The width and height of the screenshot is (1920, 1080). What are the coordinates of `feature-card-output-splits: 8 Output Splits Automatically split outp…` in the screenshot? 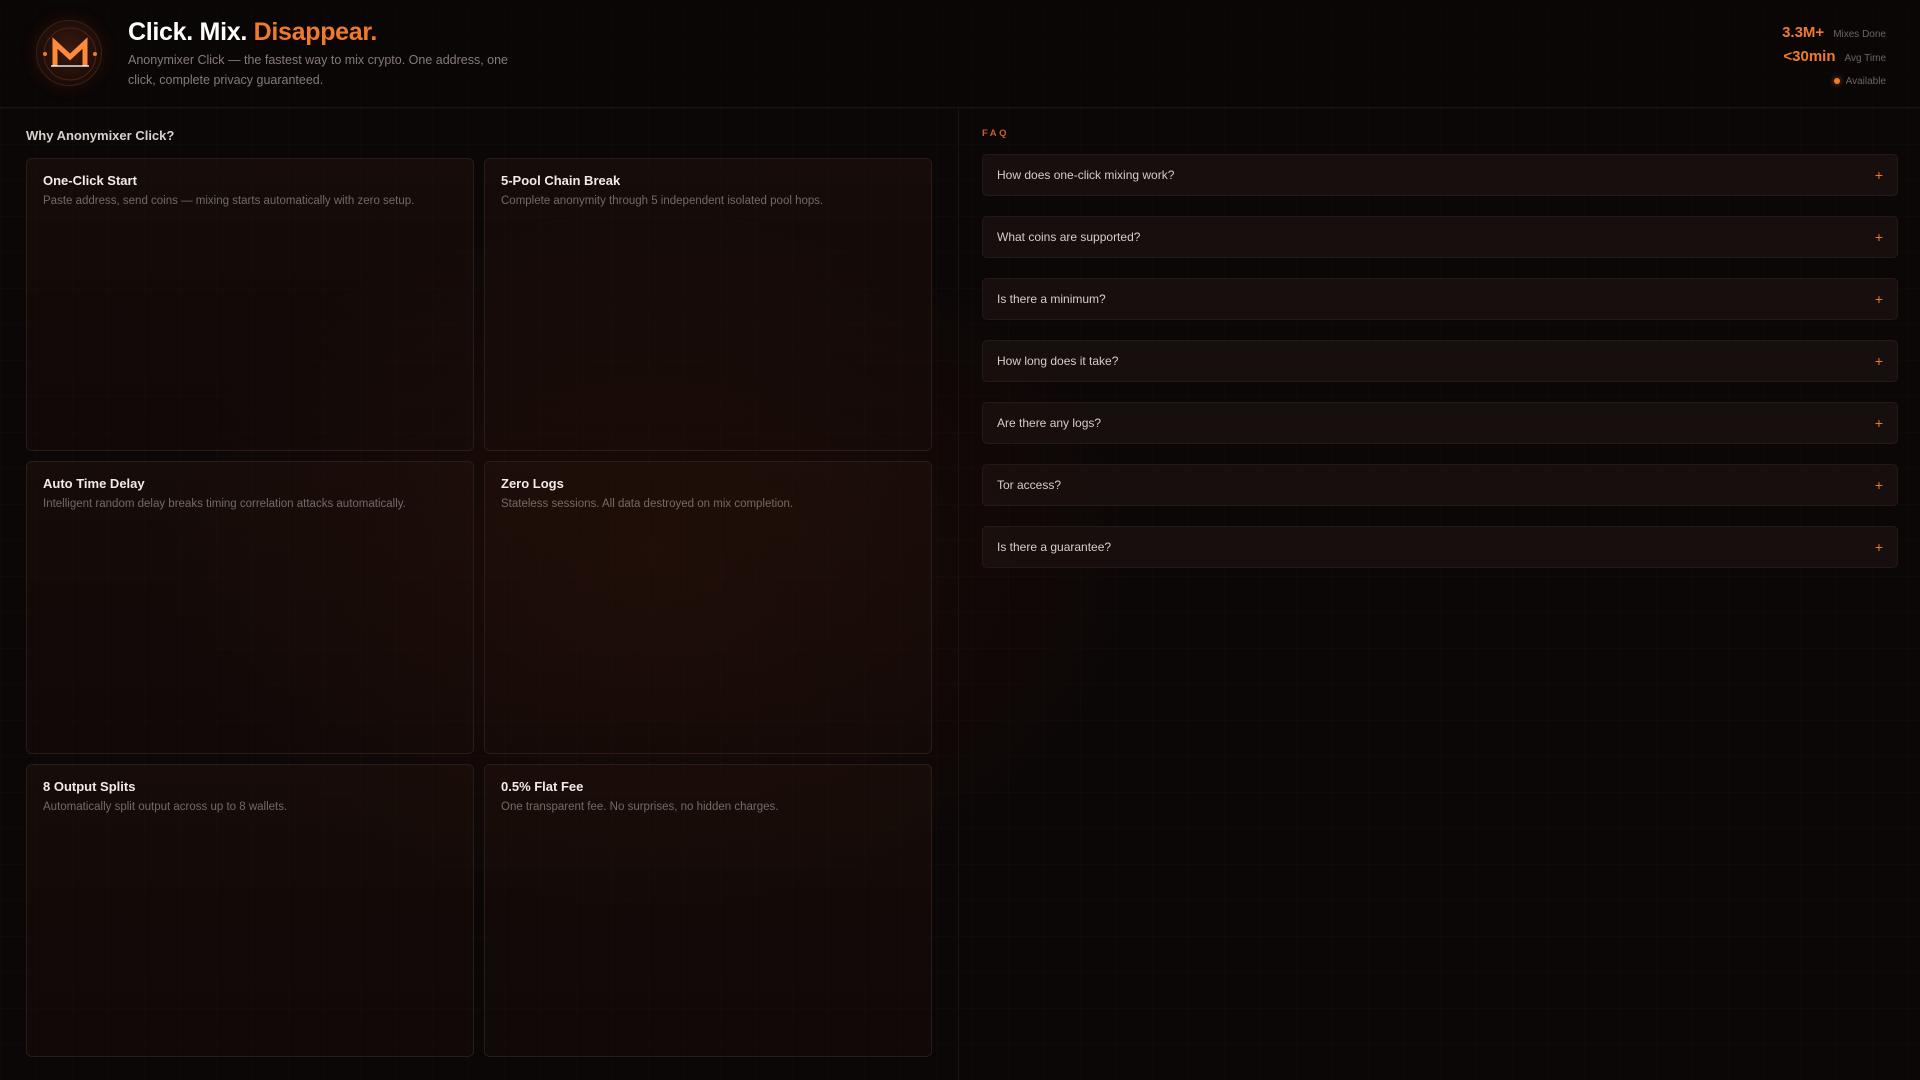 It's located at (250, 910).